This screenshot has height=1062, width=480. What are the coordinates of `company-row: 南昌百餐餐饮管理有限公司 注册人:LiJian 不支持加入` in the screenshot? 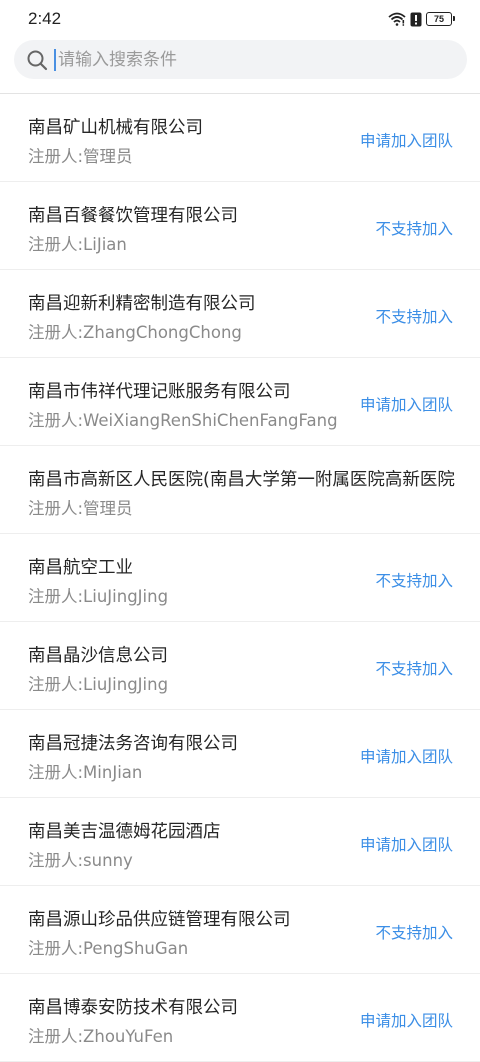 It's located at (240, 226).